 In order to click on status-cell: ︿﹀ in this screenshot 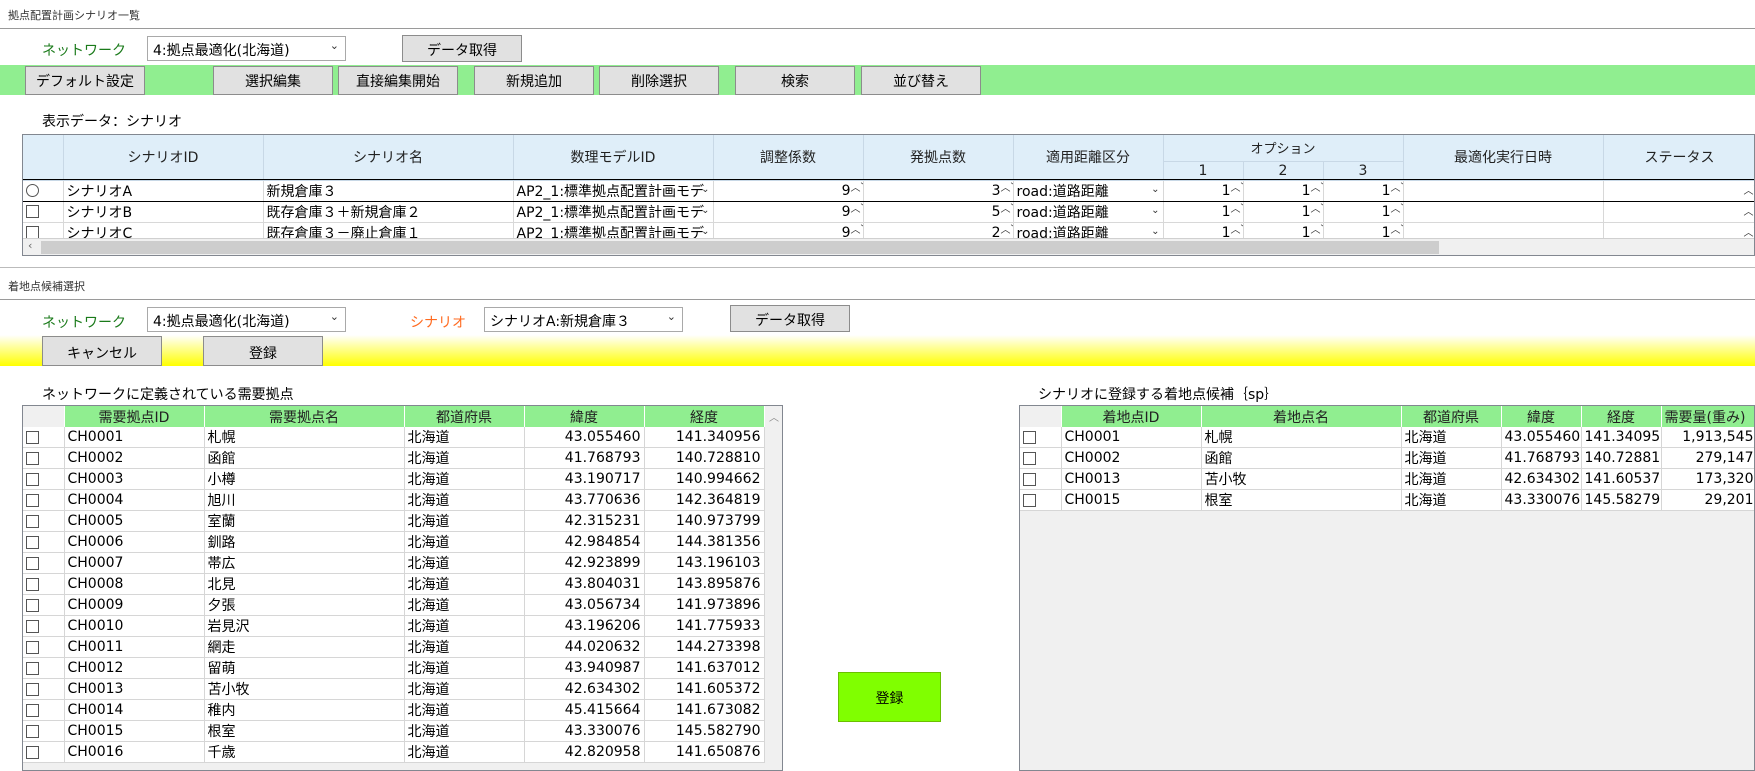, I will do `click(1678, 191)`.